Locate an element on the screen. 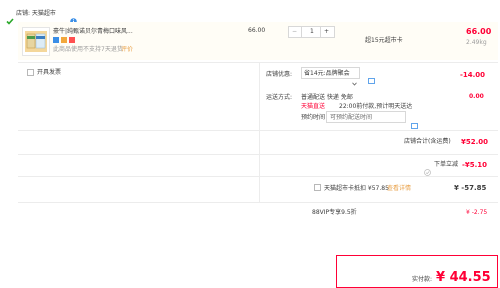 The image size is (500, 288). payment-amount: ¥ 44.55 is located at coordinates (463, 277).